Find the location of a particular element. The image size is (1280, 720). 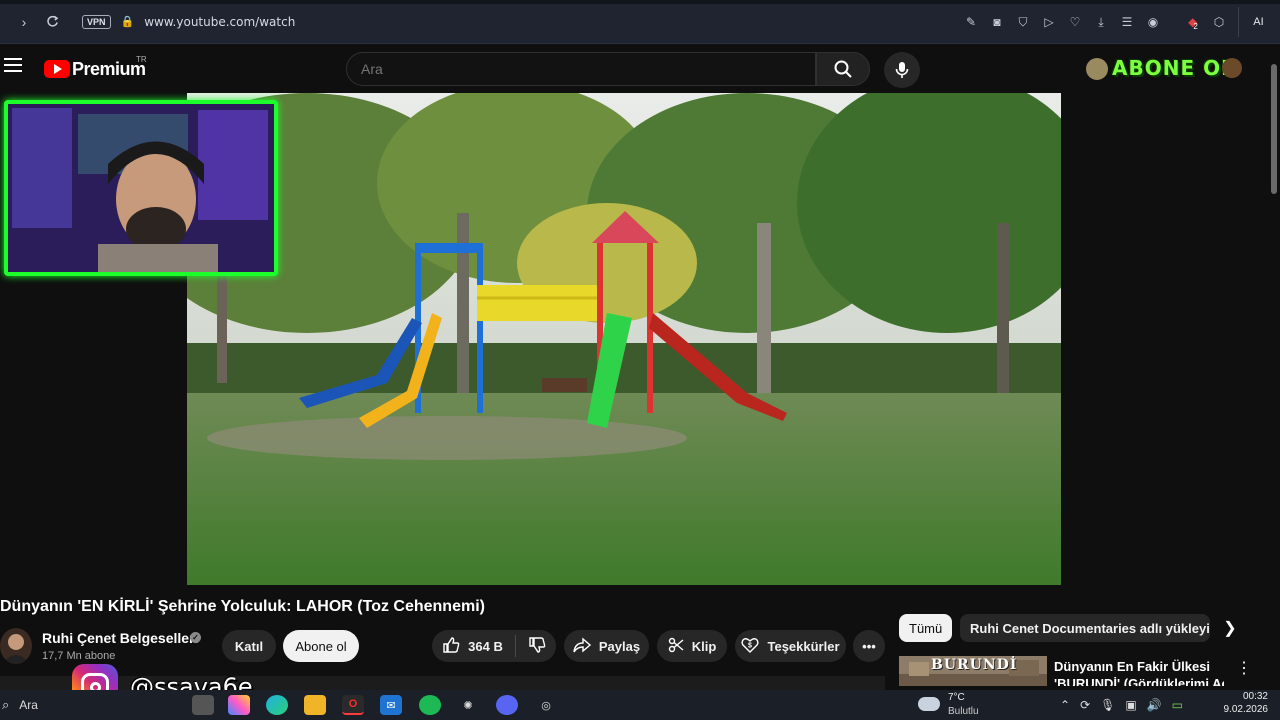

weather-temp: 7°C is located at coordinates (956, 697).